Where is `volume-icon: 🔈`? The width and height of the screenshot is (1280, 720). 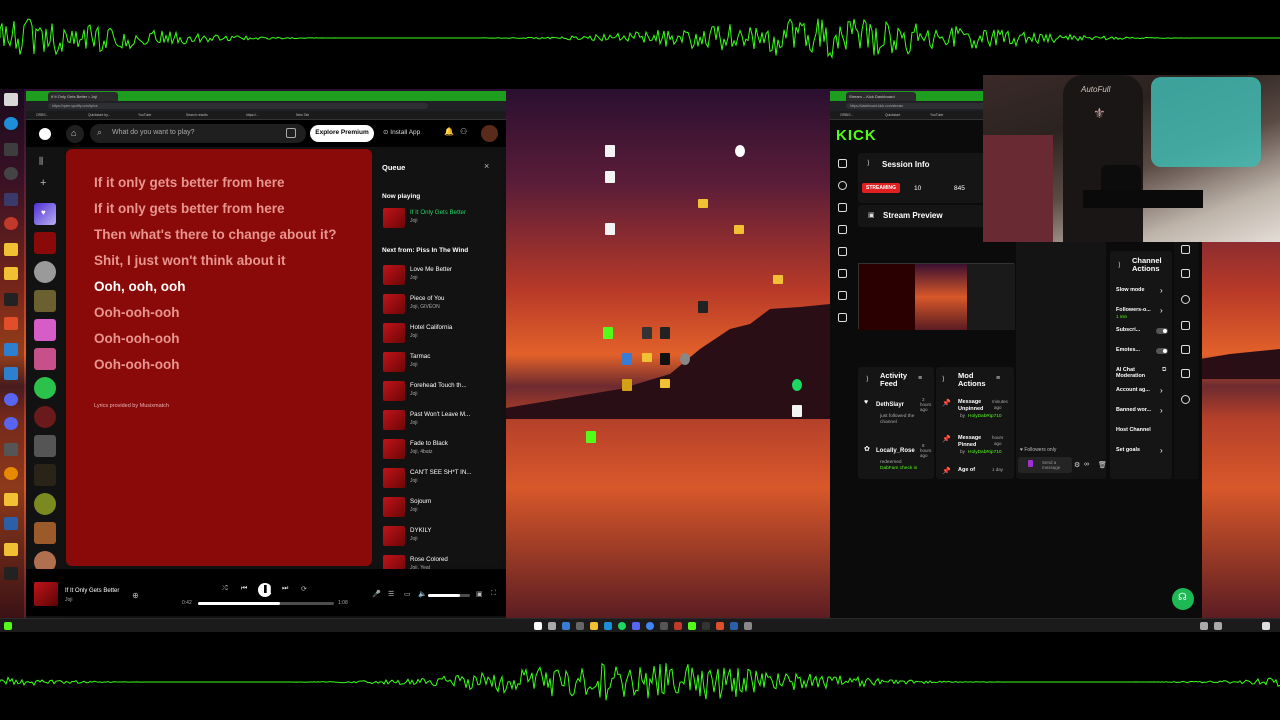 volume-icon: 🔈 is located at coordinates (422, 594).